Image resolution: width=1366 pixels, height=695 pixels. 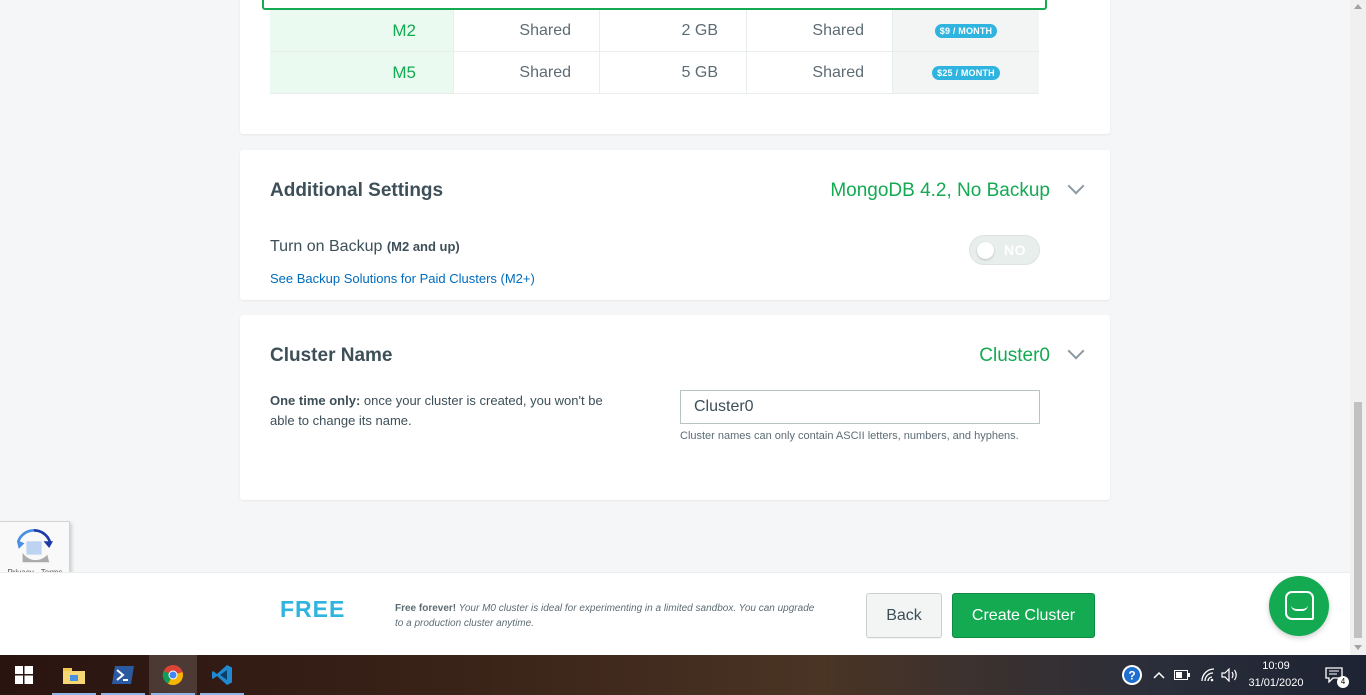 I want to click on tier-row-m5: M5 Shared 5 GB Shared $25 / MONTH, so click(x=654, y=73).